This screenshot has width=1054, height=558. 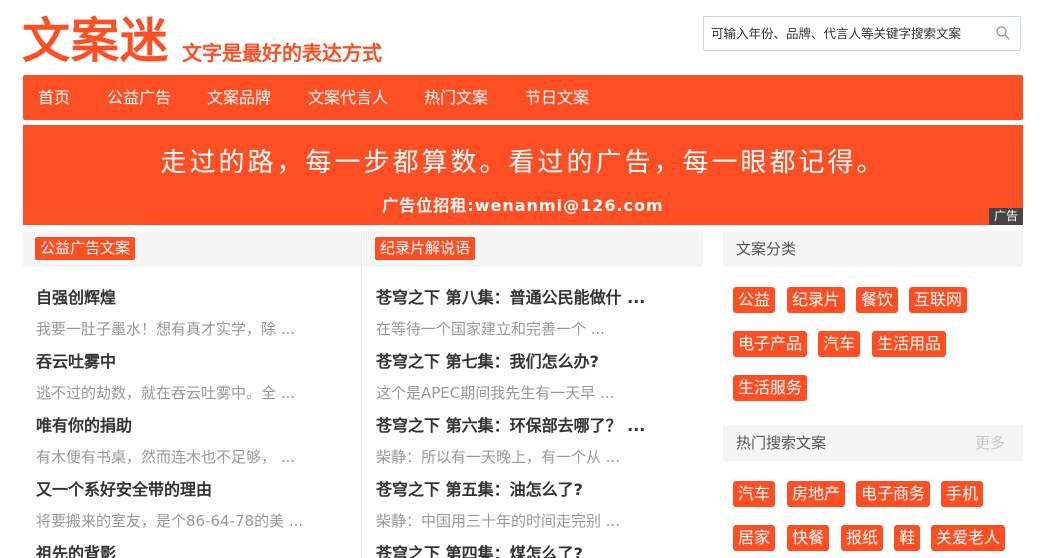 I want to click on hot-tag: 鞋, so click(x=907, y=538).